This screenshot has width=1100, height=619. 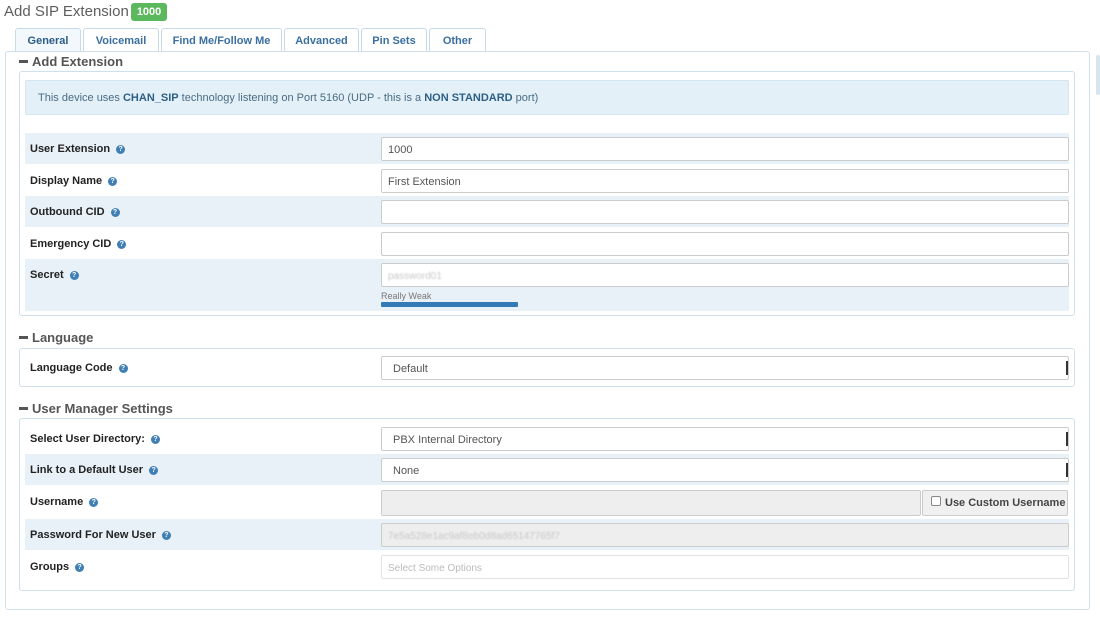 What do you see at coordinates (474, 536) in the screenshot?
I see `password-value: 7e5a528e1ac9af8eb0d8ad65147765f7` at bounding box center [474, 536].